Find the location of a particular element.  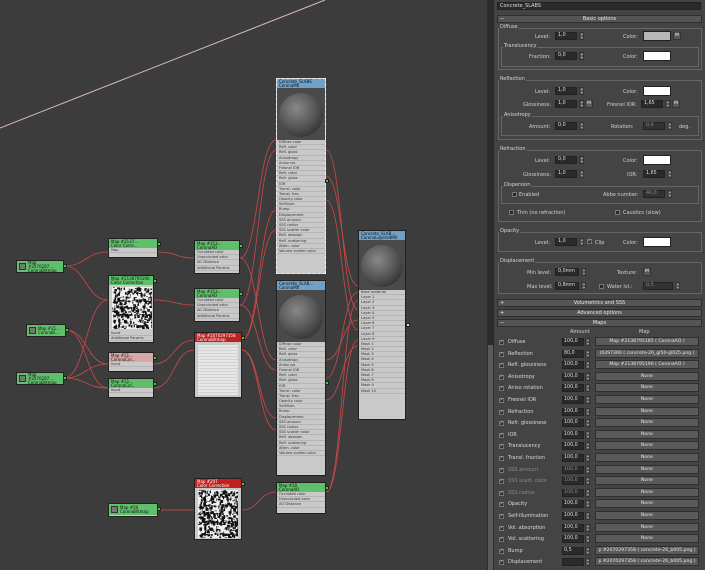

node-color-correction-3: Map #21... CoronaCol... Input is located at coordinates (132, 362).